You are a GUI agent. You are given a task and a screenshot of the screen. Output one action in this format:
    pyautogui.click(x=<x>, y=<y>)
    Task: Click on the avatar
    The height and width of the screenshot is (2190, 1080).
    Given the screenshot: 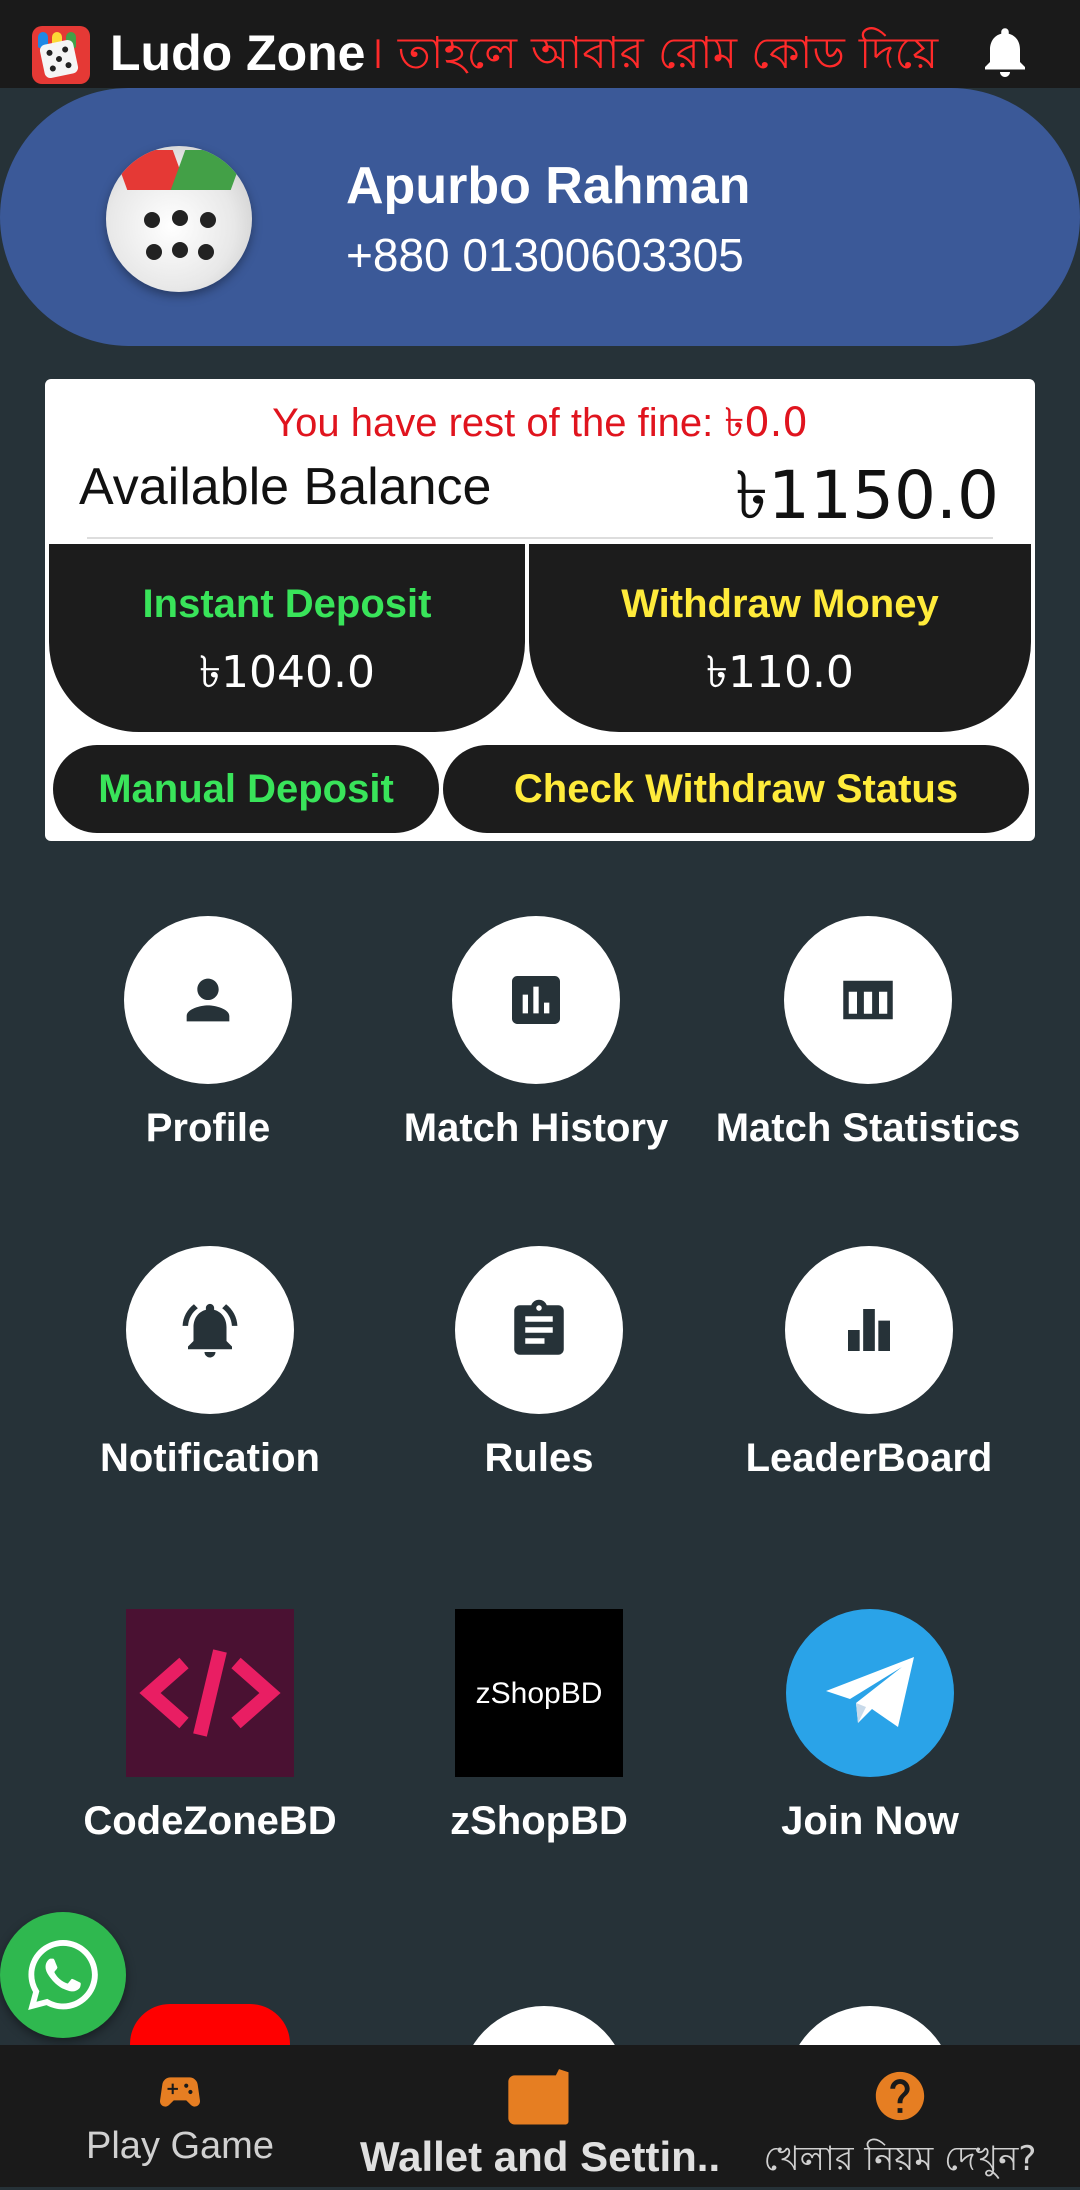 What is the action you would take?
    pyautogui.click(x=179, y=219)
    